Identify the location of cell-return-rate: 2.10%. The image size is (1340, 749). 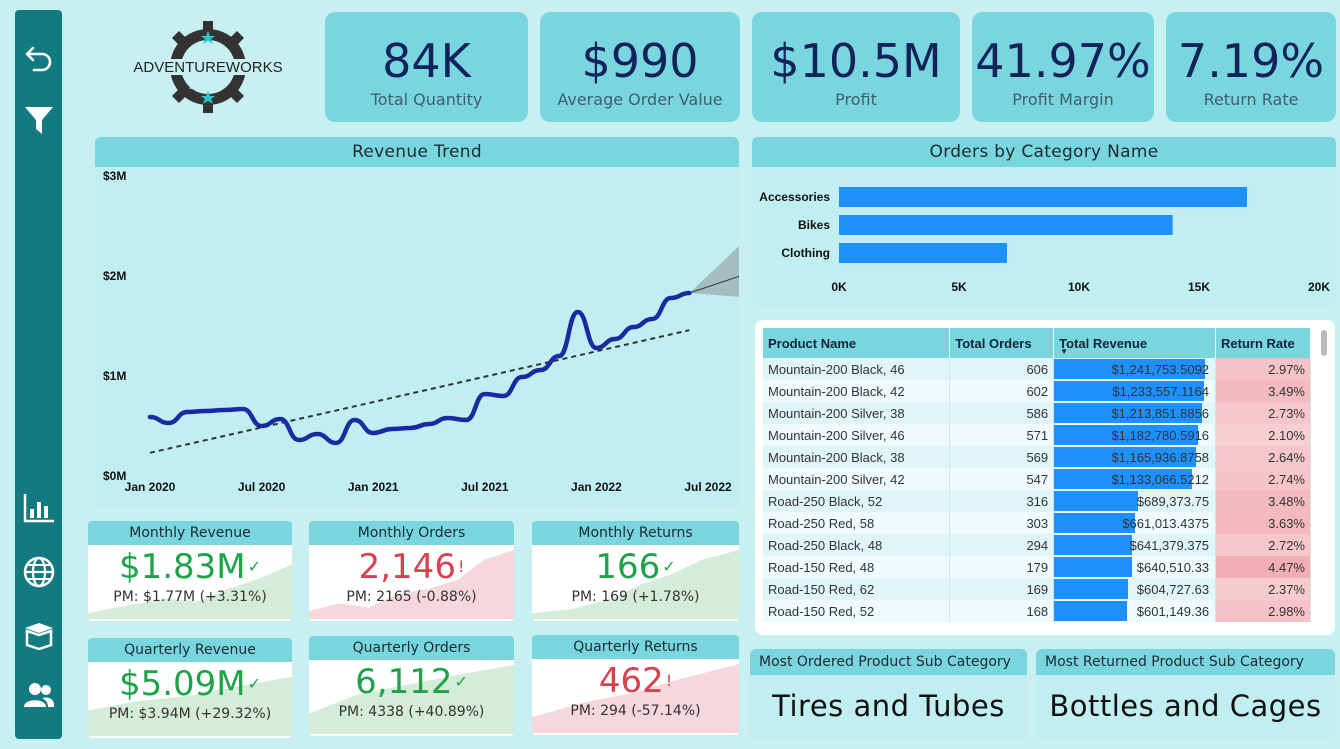
(1263, 435).